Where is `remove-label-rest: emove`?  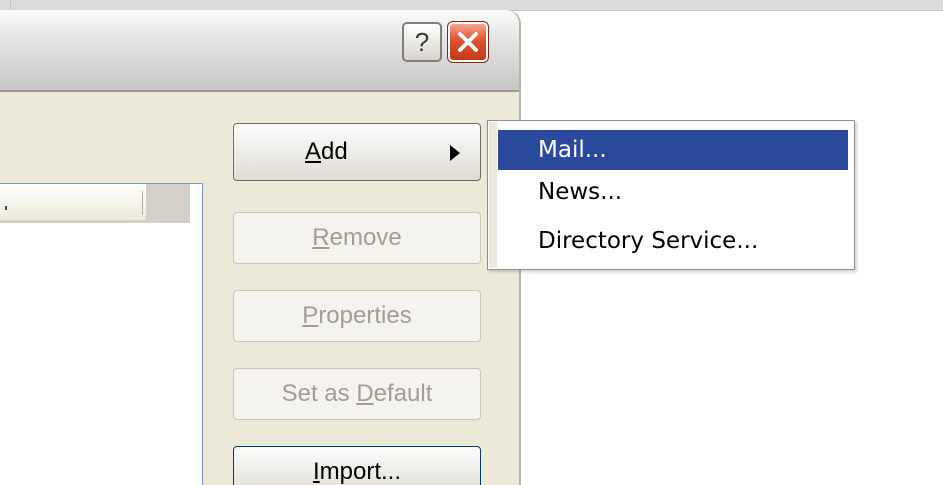 remove-label-rest: emove is located at coordinates (365, 237).